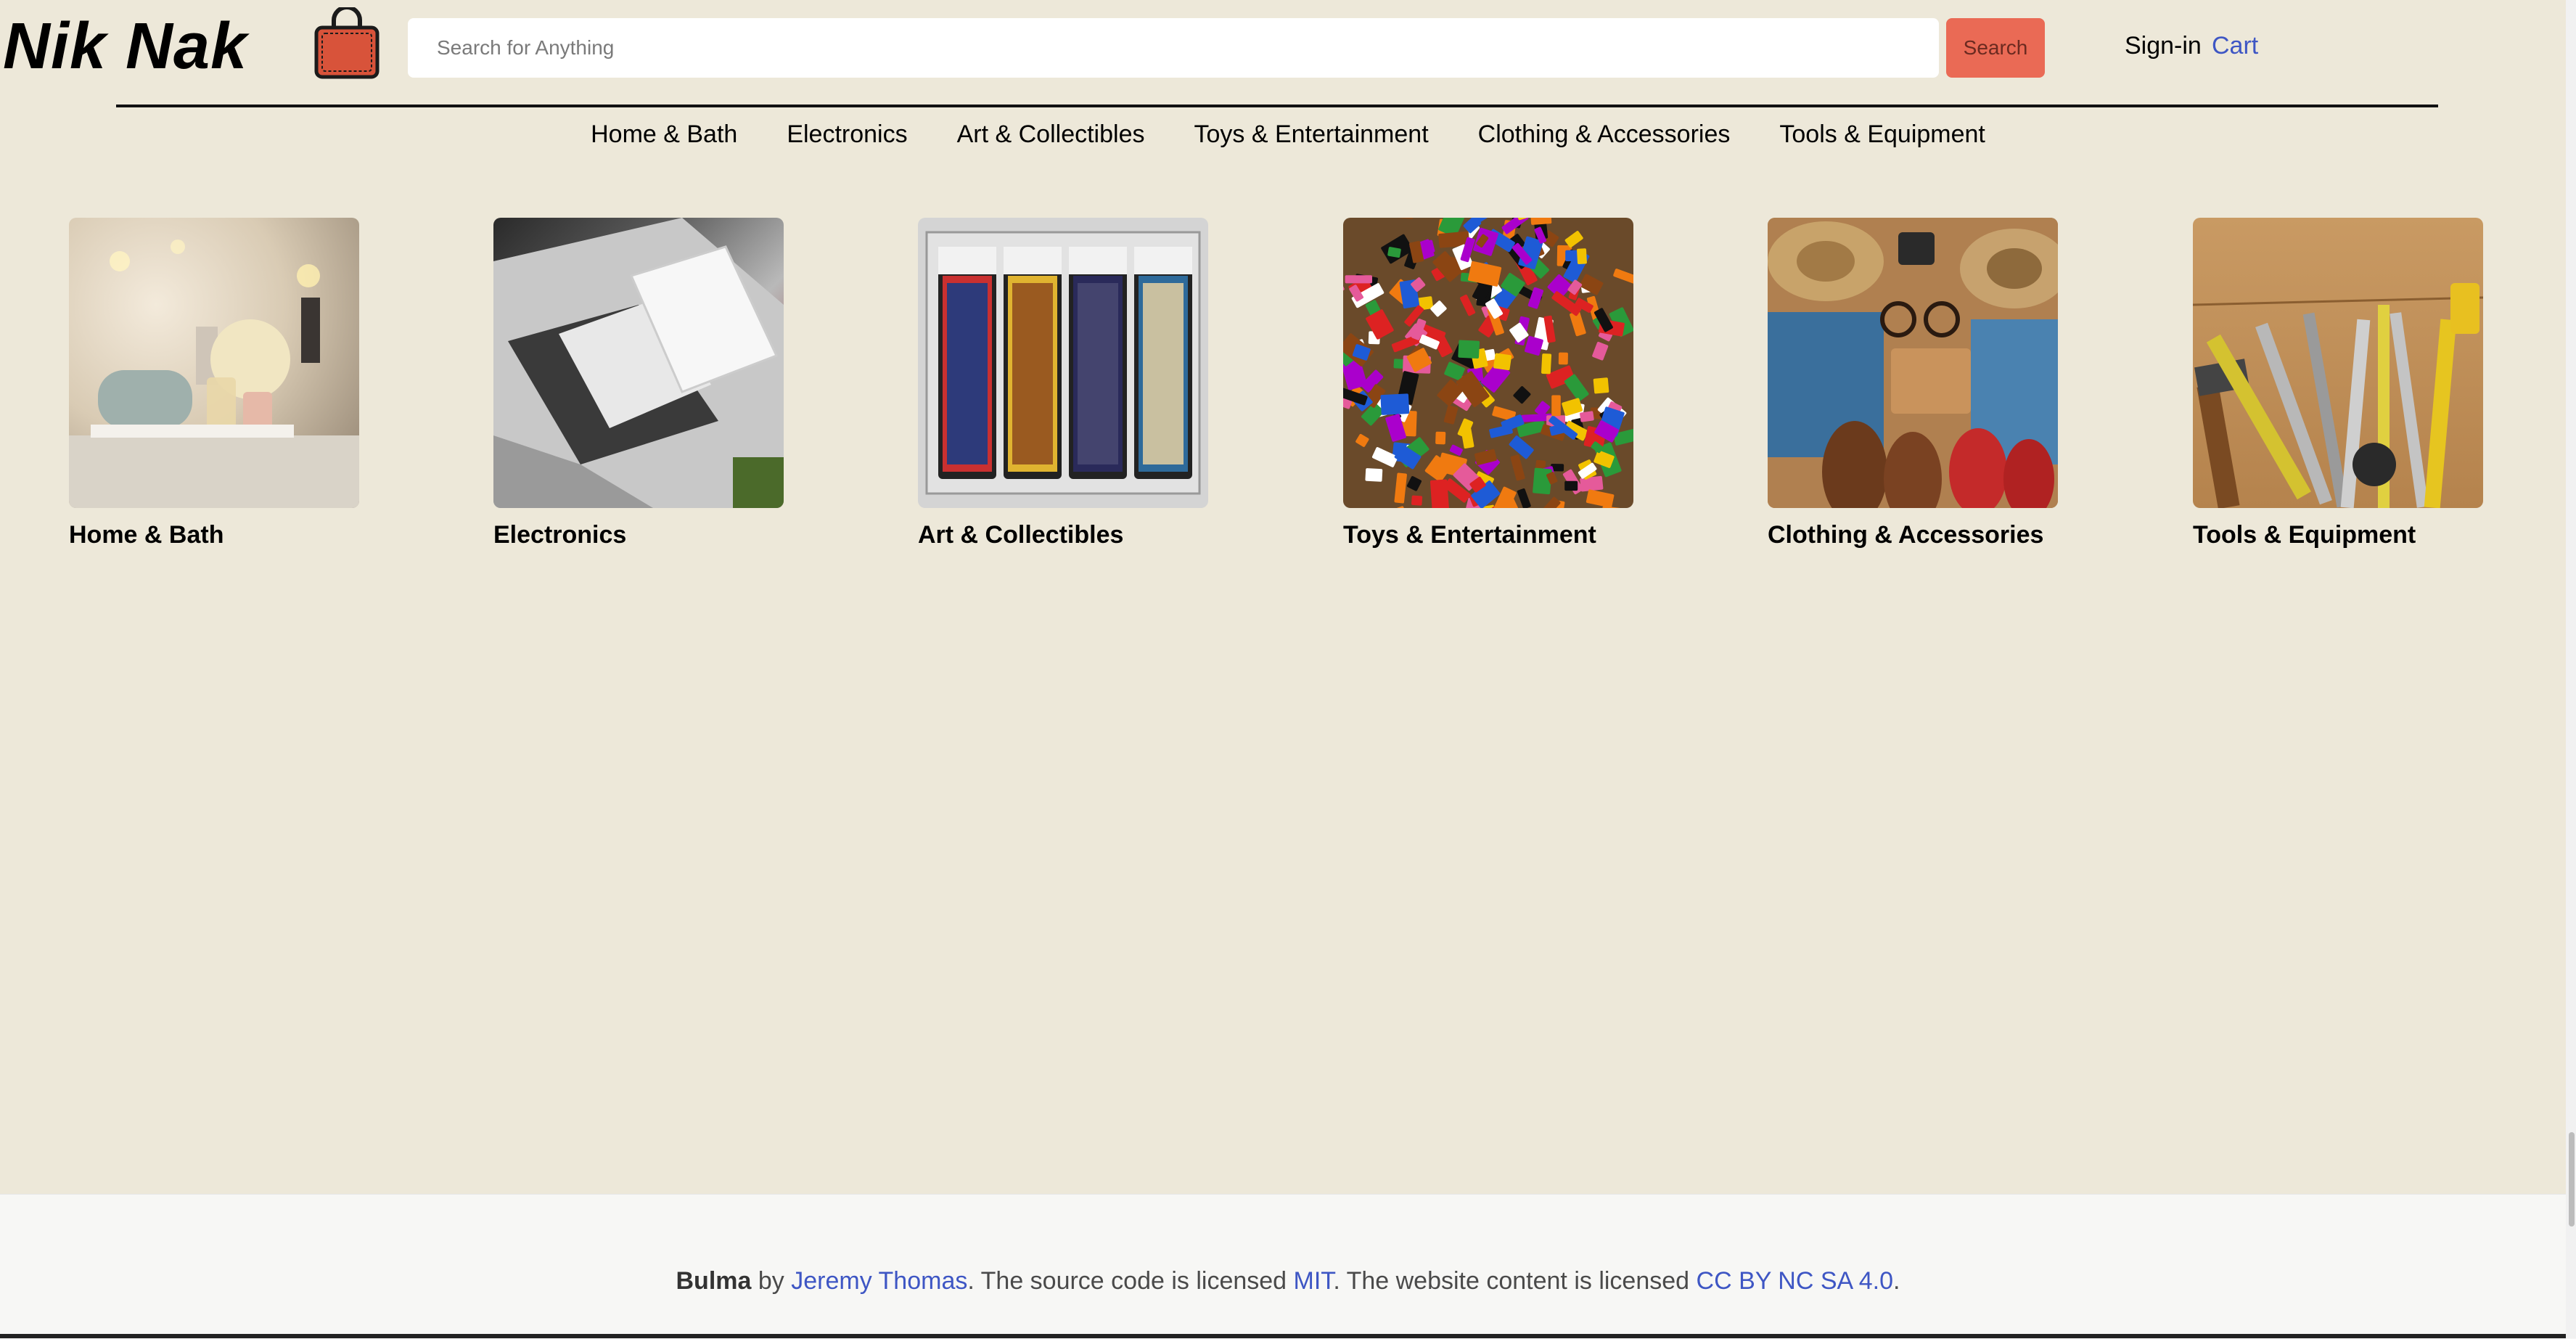  Describe the element at coordinates (2304, 535) in the screenshot. I see `category-card-label: Tools & Equipment` at that location.